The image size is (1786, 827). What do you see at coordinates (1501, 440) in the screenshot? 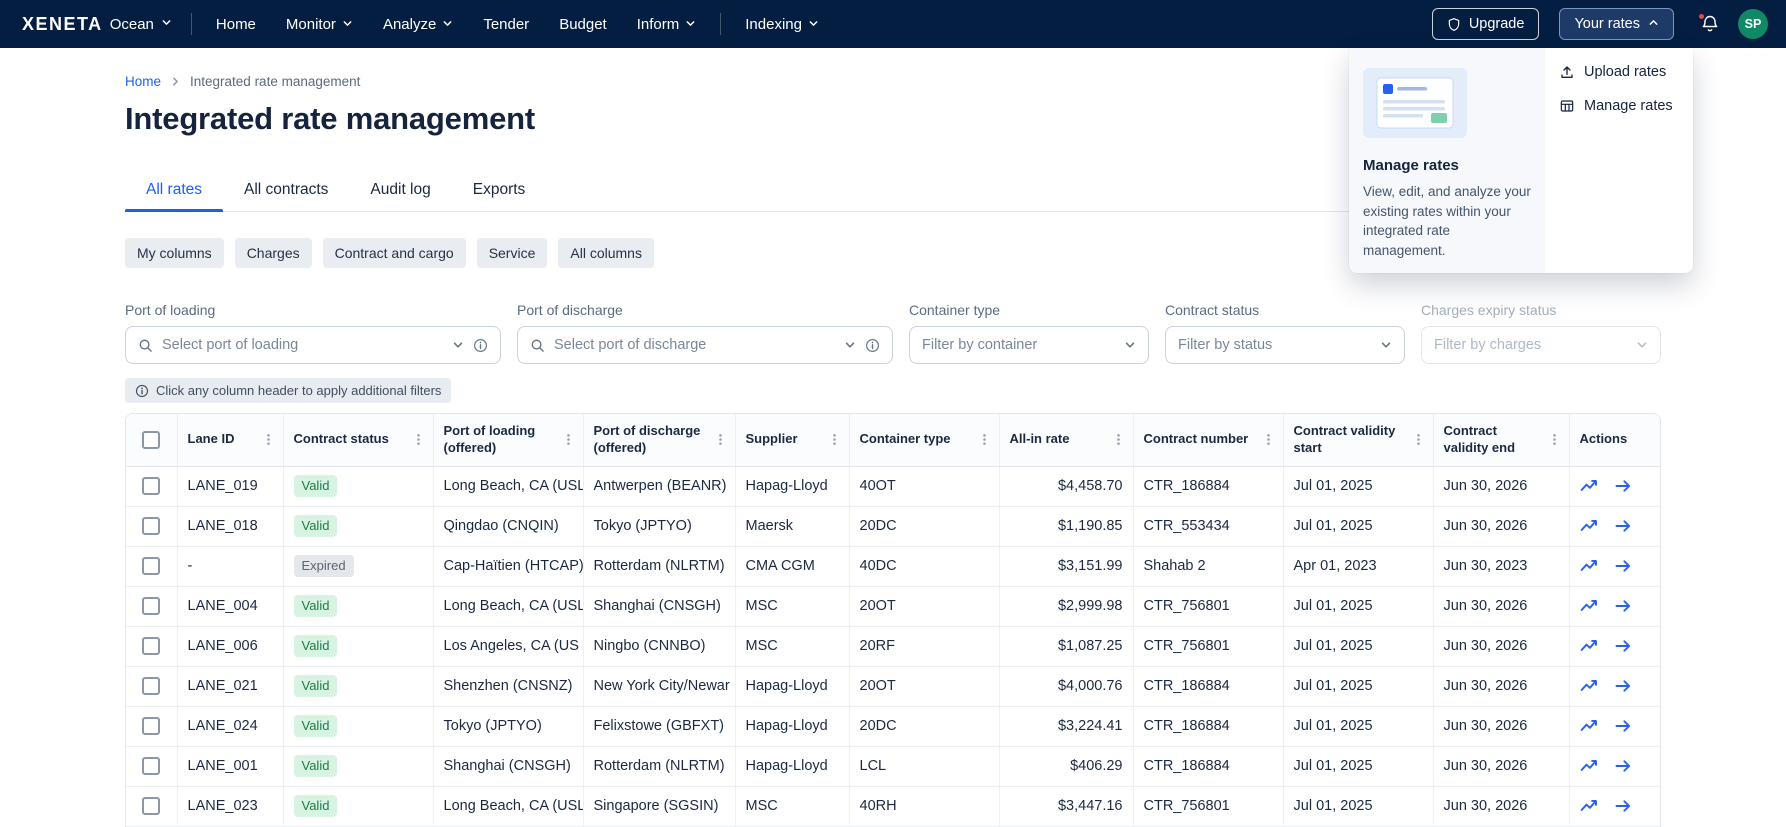
I see `column-header-contract-validity-end: Contract validity end` at bounding box center [1501, 440].